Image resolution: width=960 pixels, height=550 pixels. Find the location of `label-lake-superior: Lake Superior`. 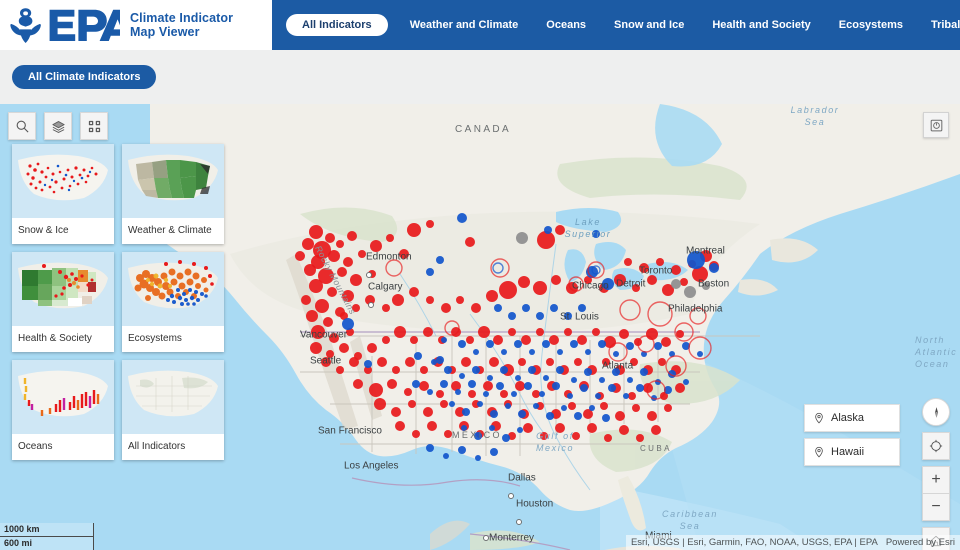

label-lake-superior: Lake Superior is located at coordinates (588, 228).